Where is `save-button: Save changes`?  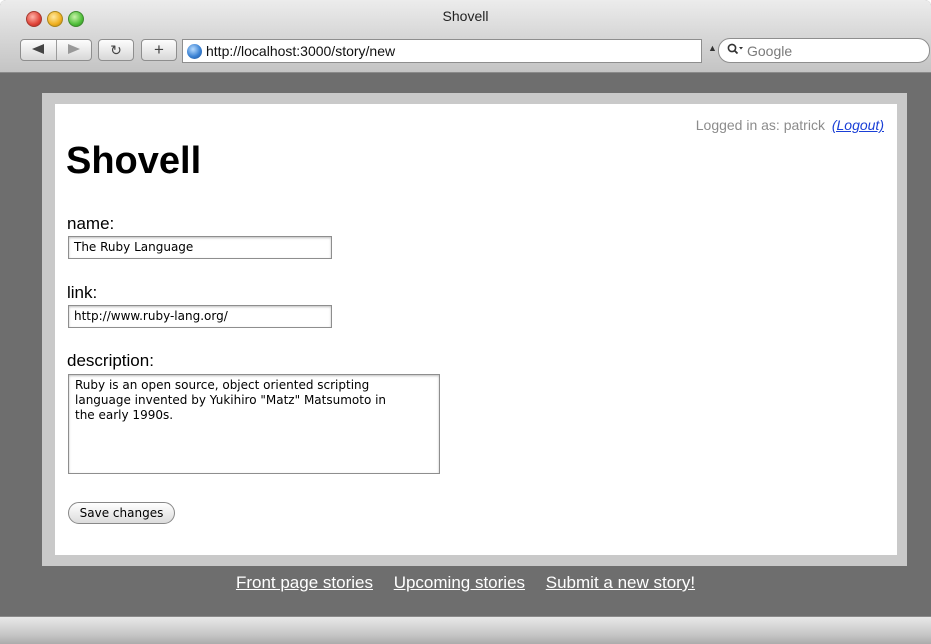
save-button: Save changes is located at coordinates (121, 513).